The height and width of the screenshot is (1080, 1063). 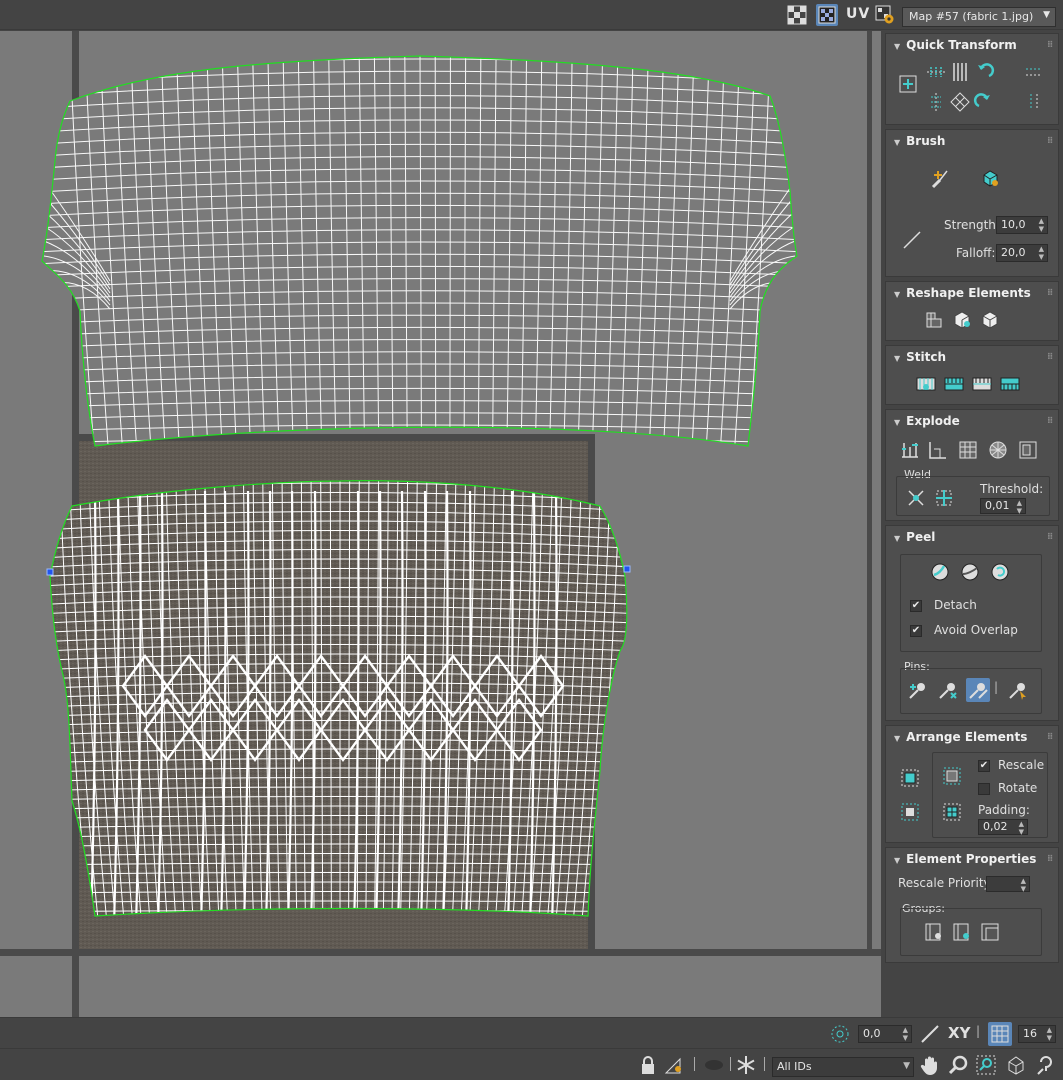 What do you see at coordinates (958, 1065) in the screenshot?
I see `zoom-icon` at bounding box center [958, 1065].